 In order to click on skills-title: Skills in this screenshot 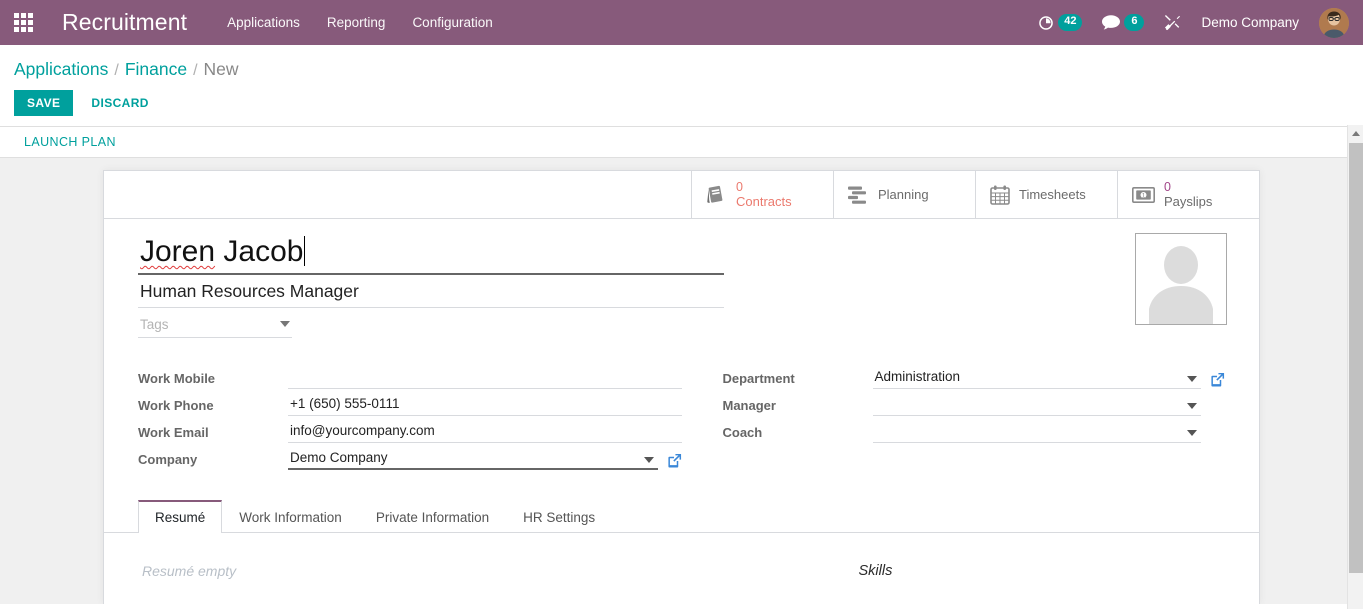, I will do `click(875, 570)`.